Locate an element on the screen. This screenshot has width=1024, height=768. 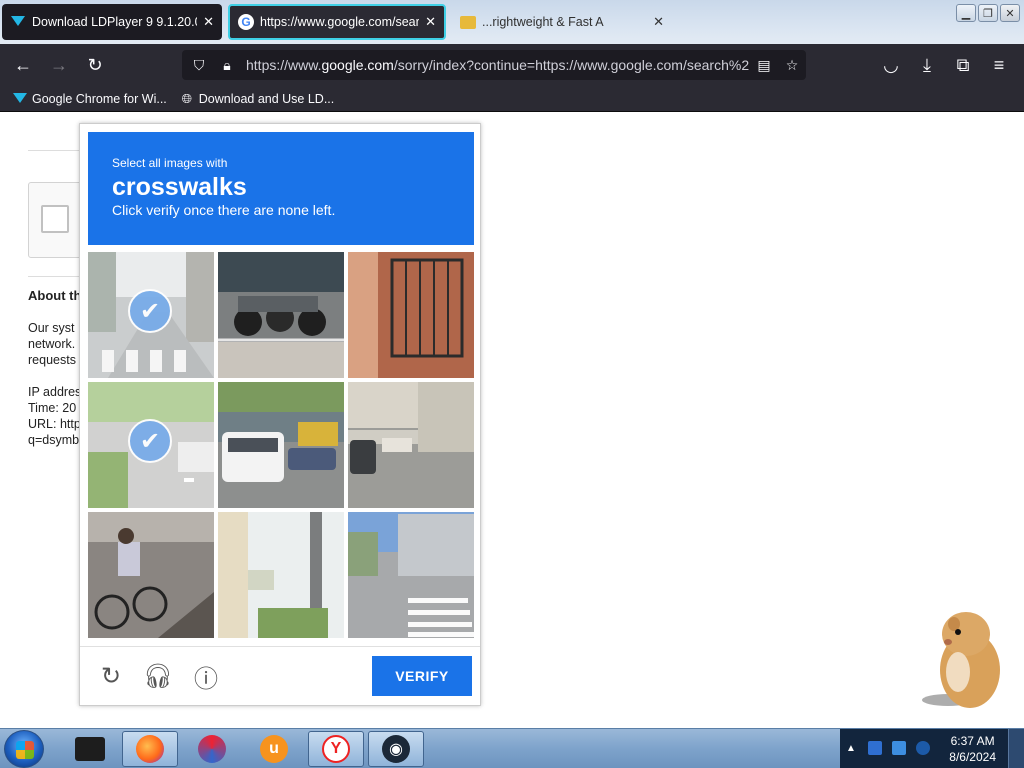
window-controls: ▁ ❐ ✕ is located at coordinates (988, 13).